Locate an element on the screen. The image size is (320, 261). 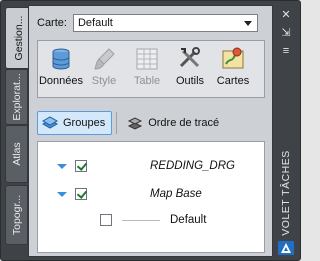
tab-groups-label: Groupes is located at coordinates (84, 123).